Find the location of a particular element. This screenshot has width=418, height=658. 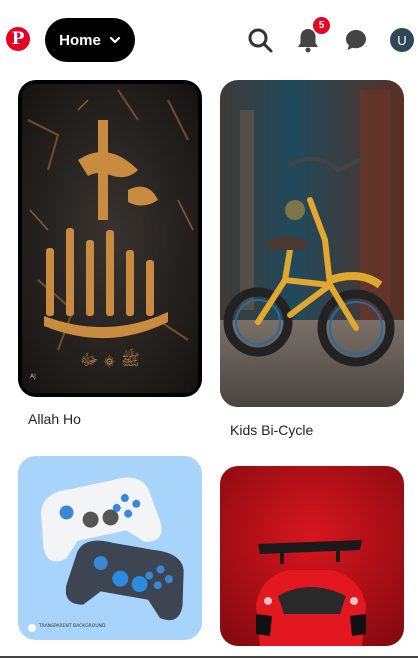

home-label: Home is located at coordinates (80, 40).